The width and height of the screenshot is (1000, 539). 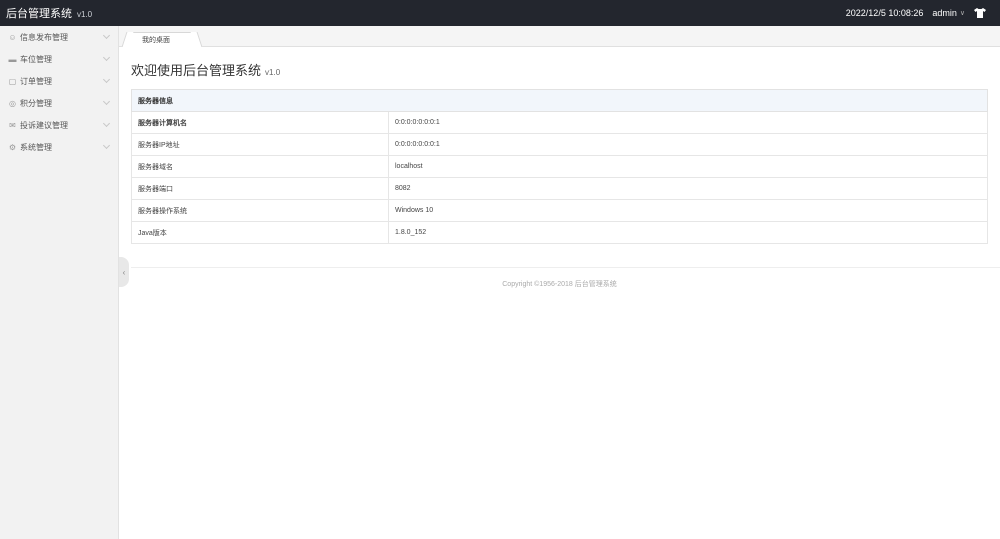 I want to click on table-row: Java版本 1.8.0_152, so click(x=559, y=232).